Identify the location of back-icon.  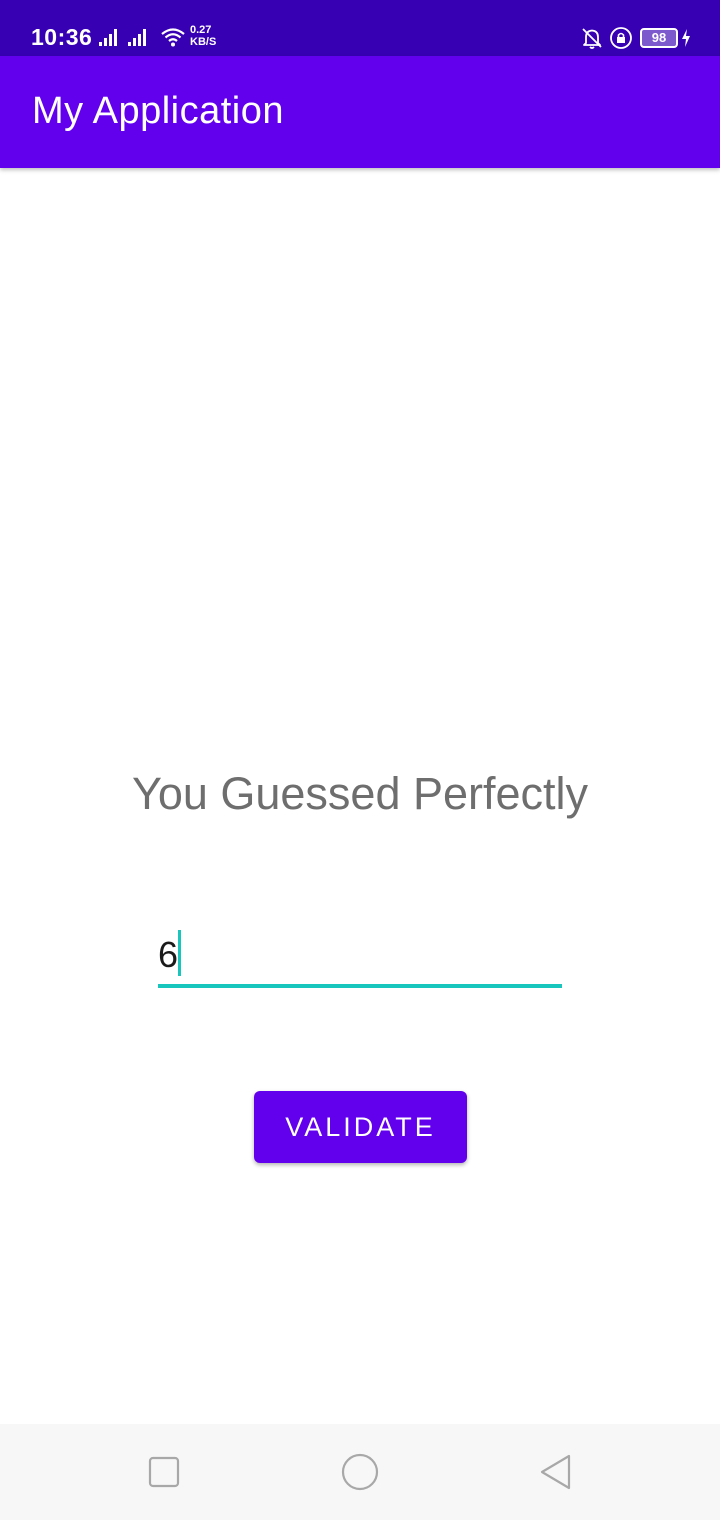
(556, 1472).